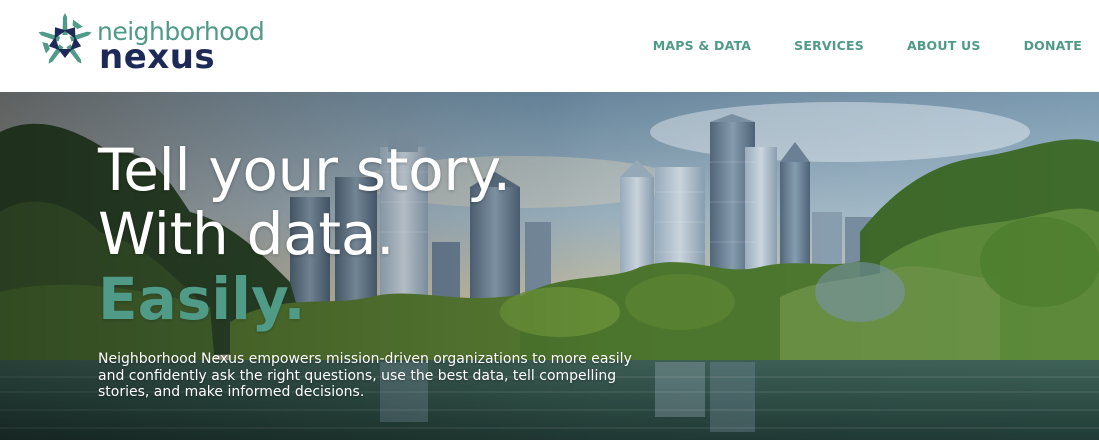 This screenshot has width=1099, height=440. I want to click on nav-item-about-us: ABOUT US, so click(944, 46).